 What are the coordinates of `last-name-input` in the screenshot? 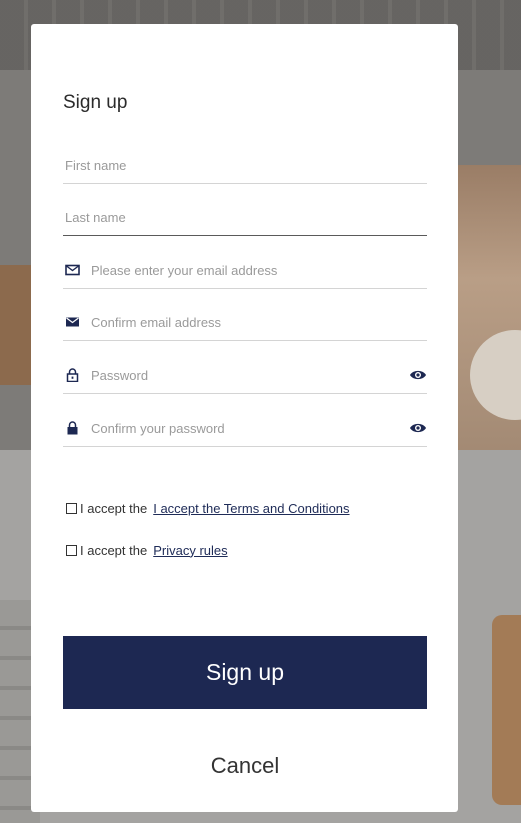 It's located at (245, 217).